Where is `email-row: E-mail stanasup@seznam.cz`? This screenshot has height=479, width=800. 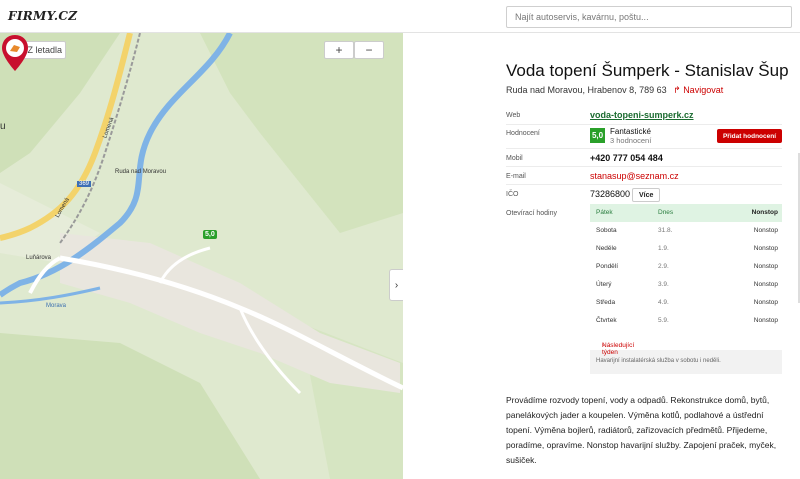
email-row: E-mail stanasup@seznam.cz is located at coordinates (644, 176).